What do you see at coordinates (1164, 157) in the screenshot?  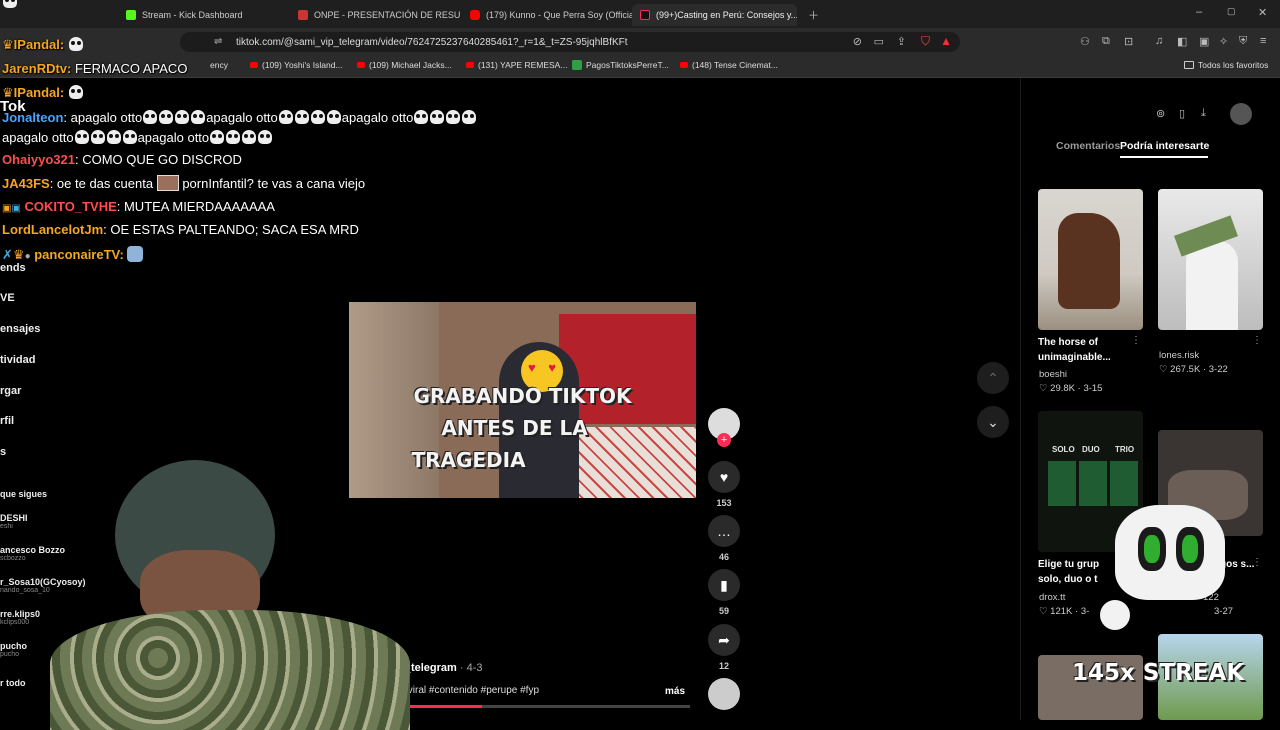 I see `tab-underline` at bounding box center [1164, 157].